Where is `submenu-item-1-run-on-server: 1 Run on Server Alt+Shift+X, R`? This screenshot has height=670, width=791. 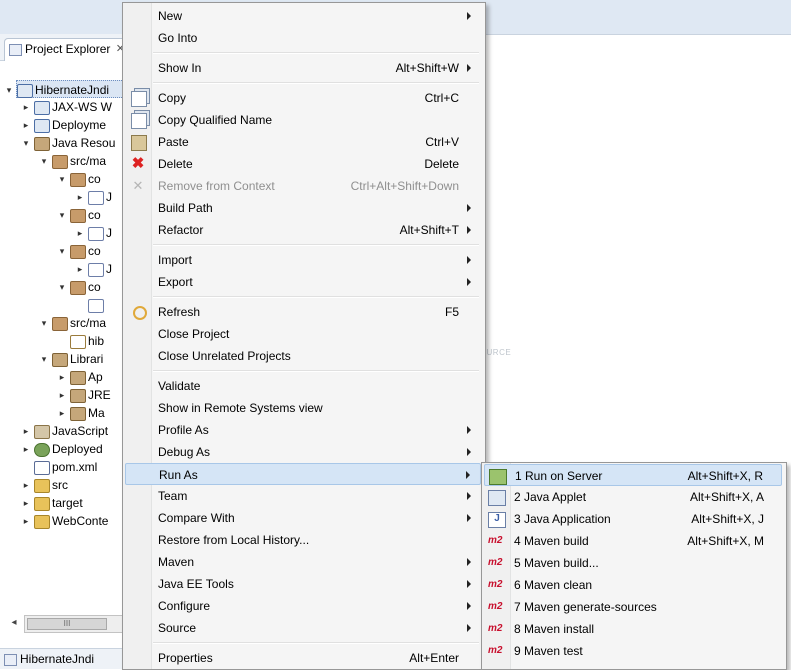
submenu-item-1-run-on-server: 1 Run on Server Alt+Shift+X, R is located at coordinates (633, 475).